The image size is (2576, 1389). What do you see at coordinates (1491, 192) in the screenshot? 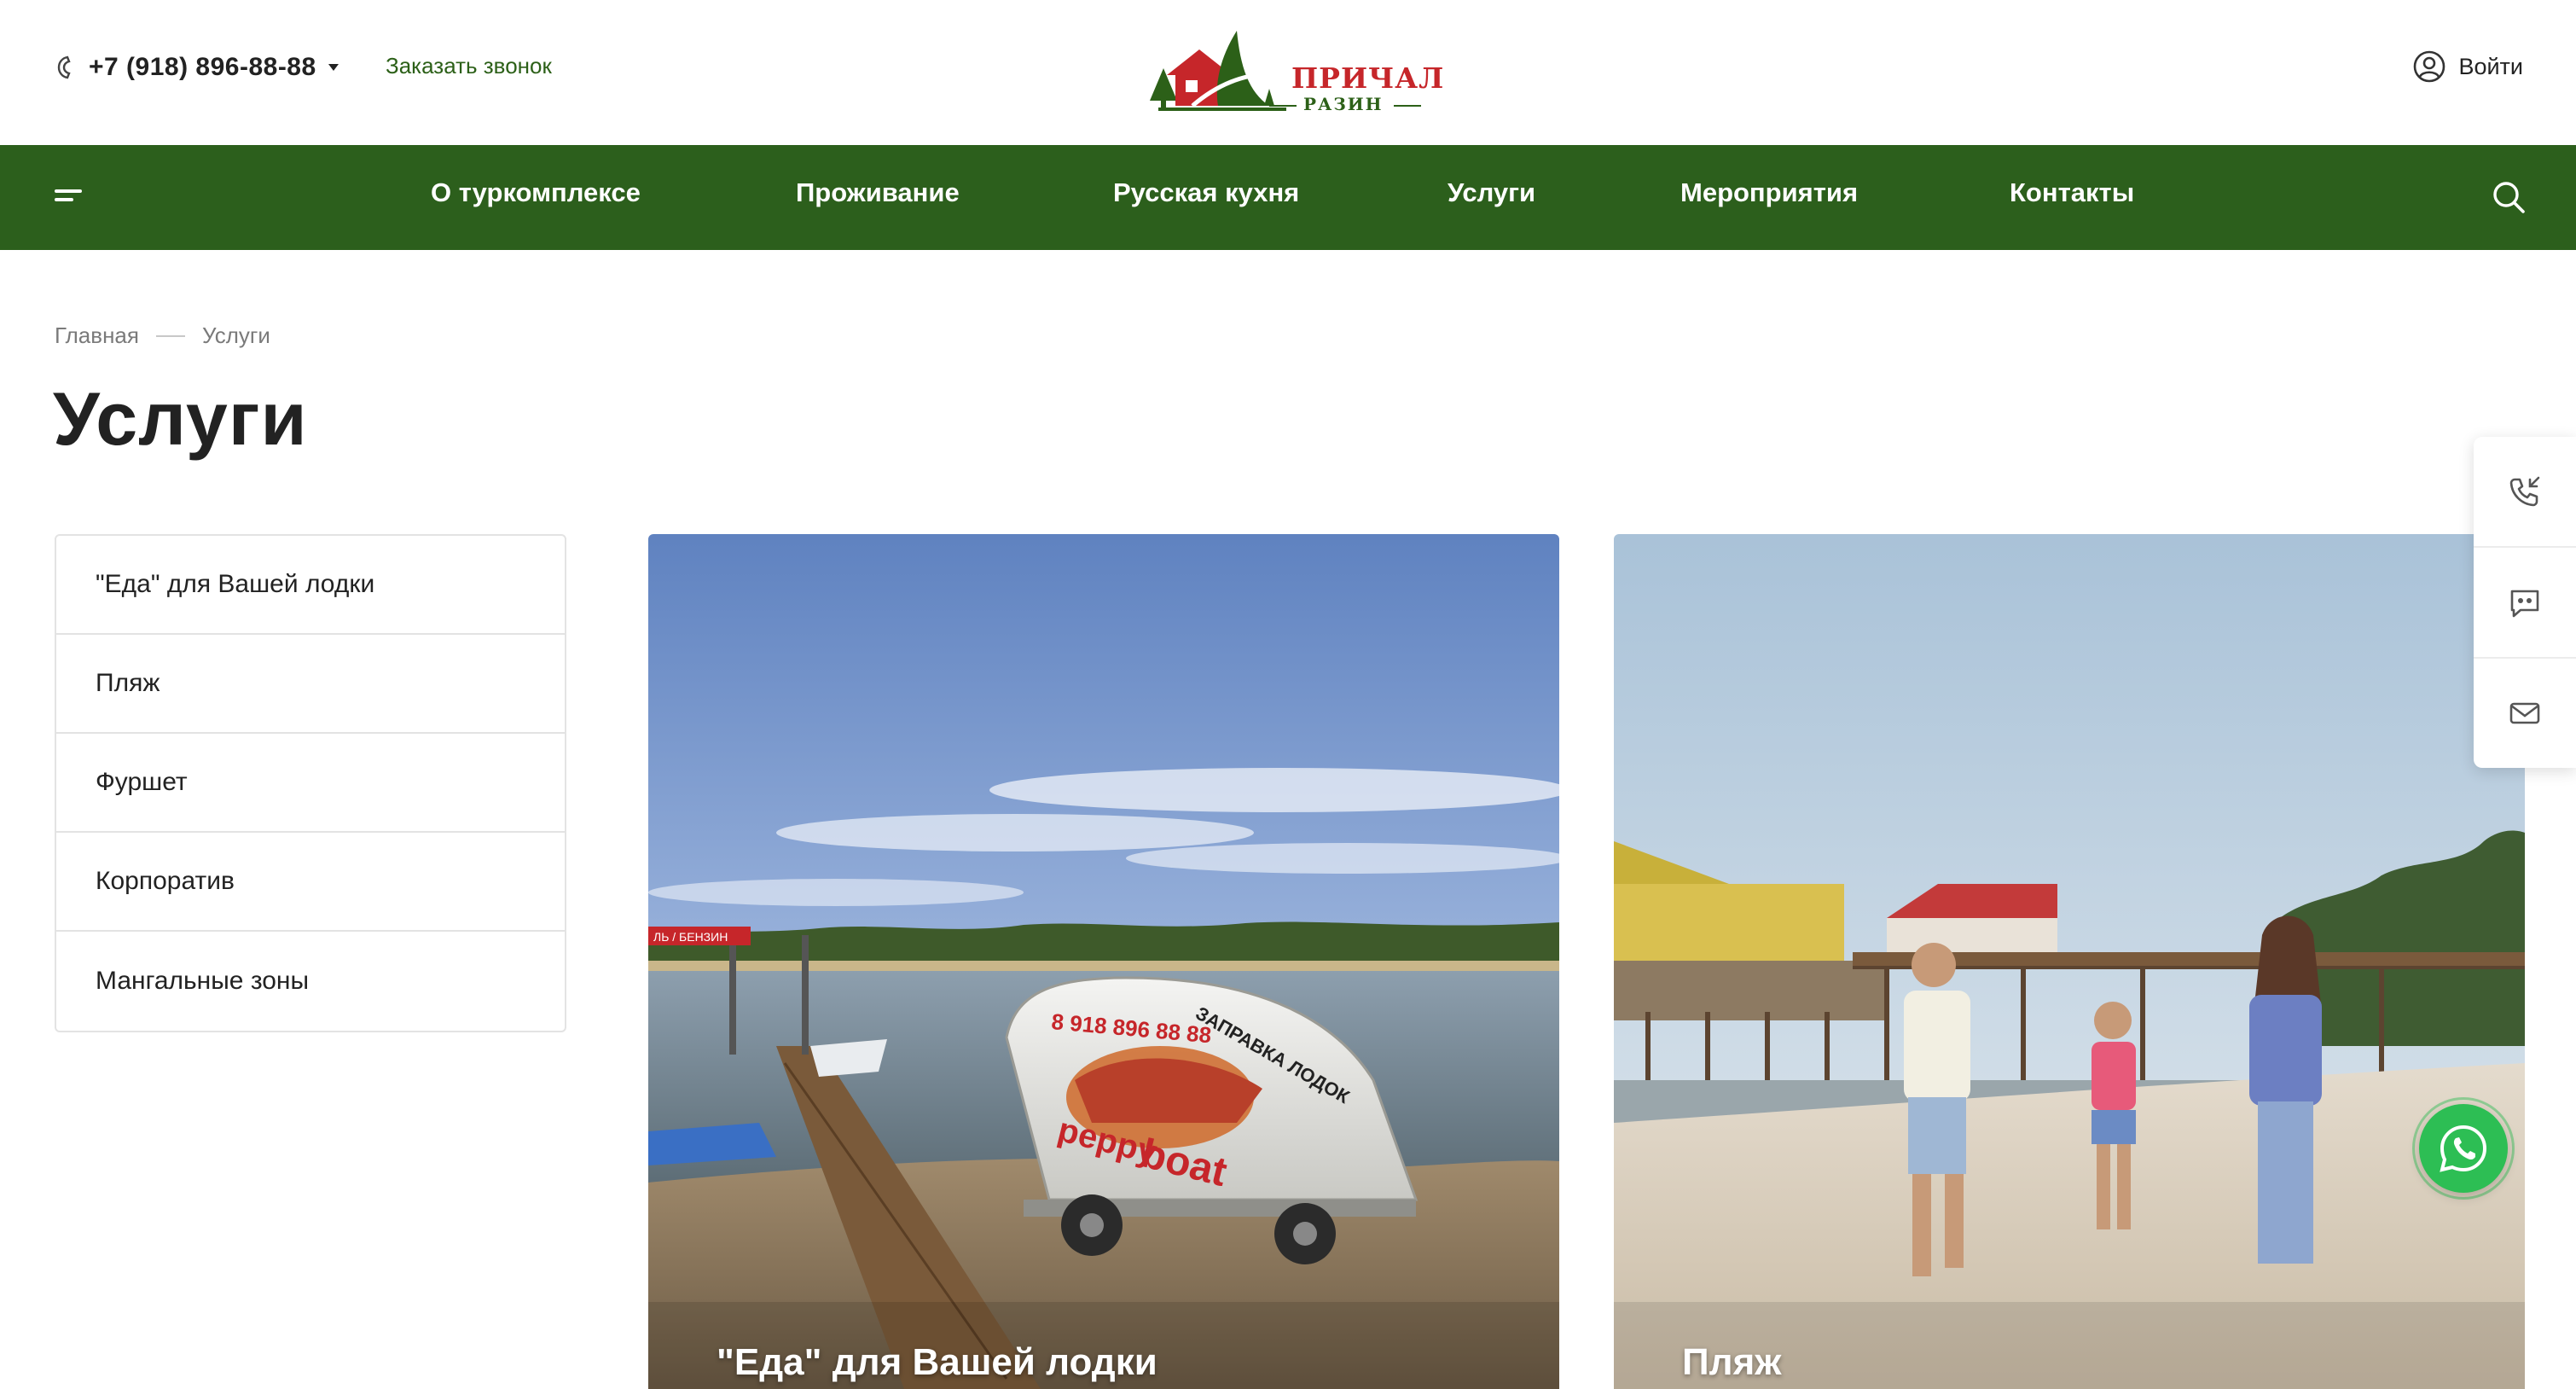
I see `nav-item-services: Услуги` at bounding box center [1491, 192].